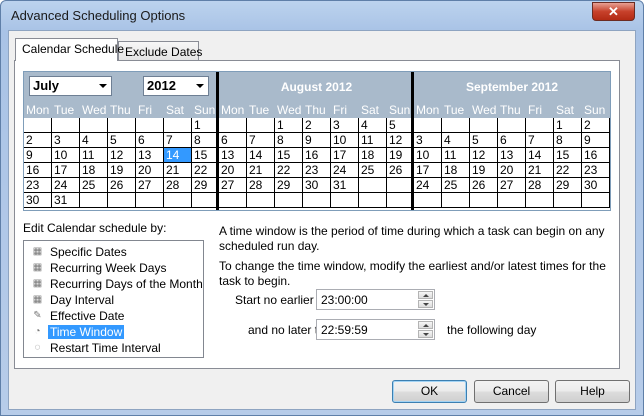 This screenshot has height=416, width=644. What do you see at coordinates (69, 49) in the screenshot?
I see `tab-calendar-schedule: Calendar Schedule` at bounding box center [69, 49].